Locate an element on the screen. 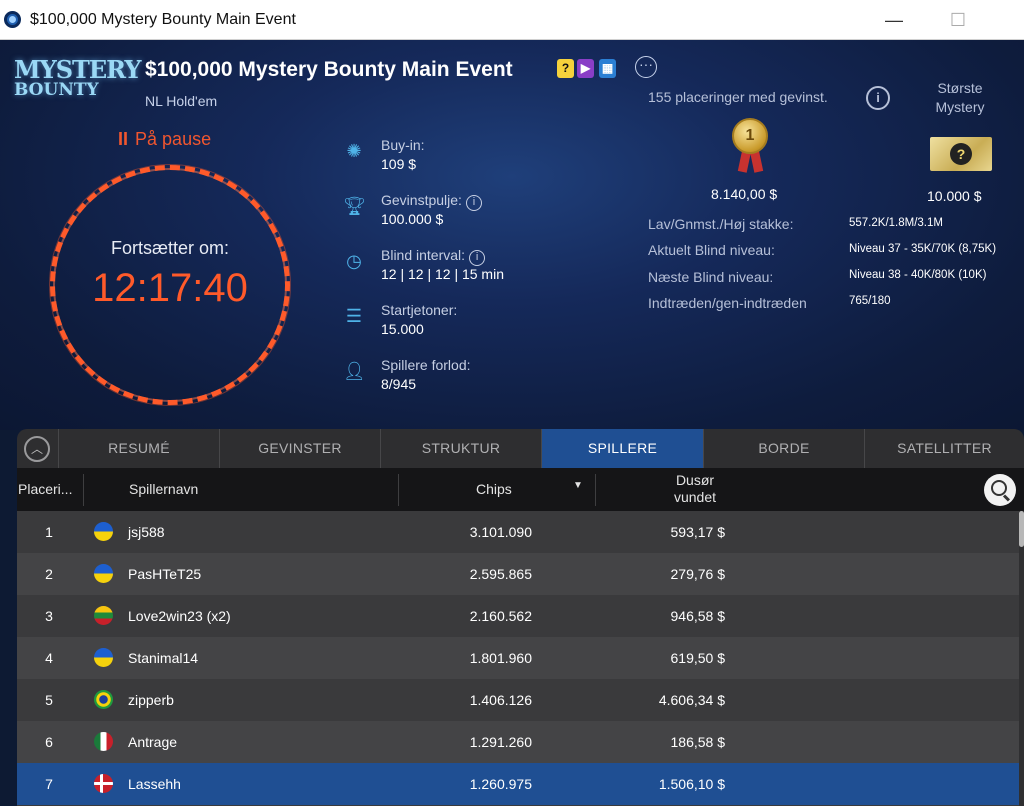 Image resolution: width=1024 pixels, height=806 pixels. table-row: 3 Love2win23 (x2) 2.160.562 946,58 $ is located at coordinates (518, 616).